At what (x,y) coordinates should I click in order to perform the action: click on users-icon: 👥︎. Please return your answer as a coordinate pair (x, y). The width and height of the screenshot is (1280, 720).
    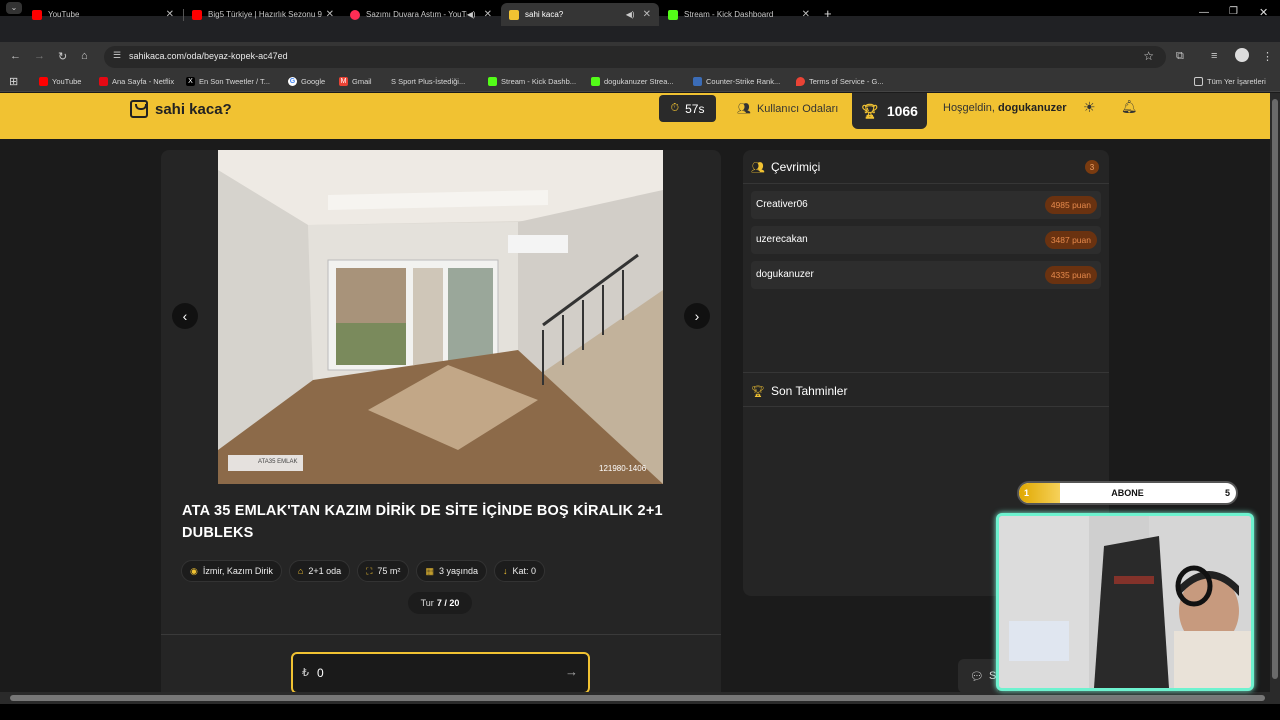
    Looking at the image, I should click on (744, 109).